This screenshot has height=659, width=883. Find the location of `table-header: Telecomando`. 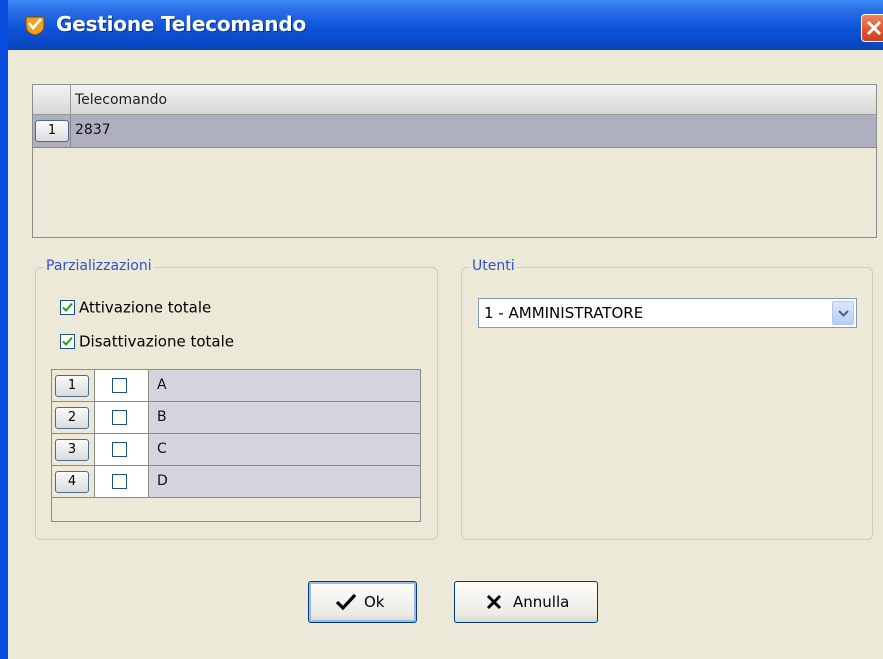

table-header: Telecomando is located at coordinates (454, 100).